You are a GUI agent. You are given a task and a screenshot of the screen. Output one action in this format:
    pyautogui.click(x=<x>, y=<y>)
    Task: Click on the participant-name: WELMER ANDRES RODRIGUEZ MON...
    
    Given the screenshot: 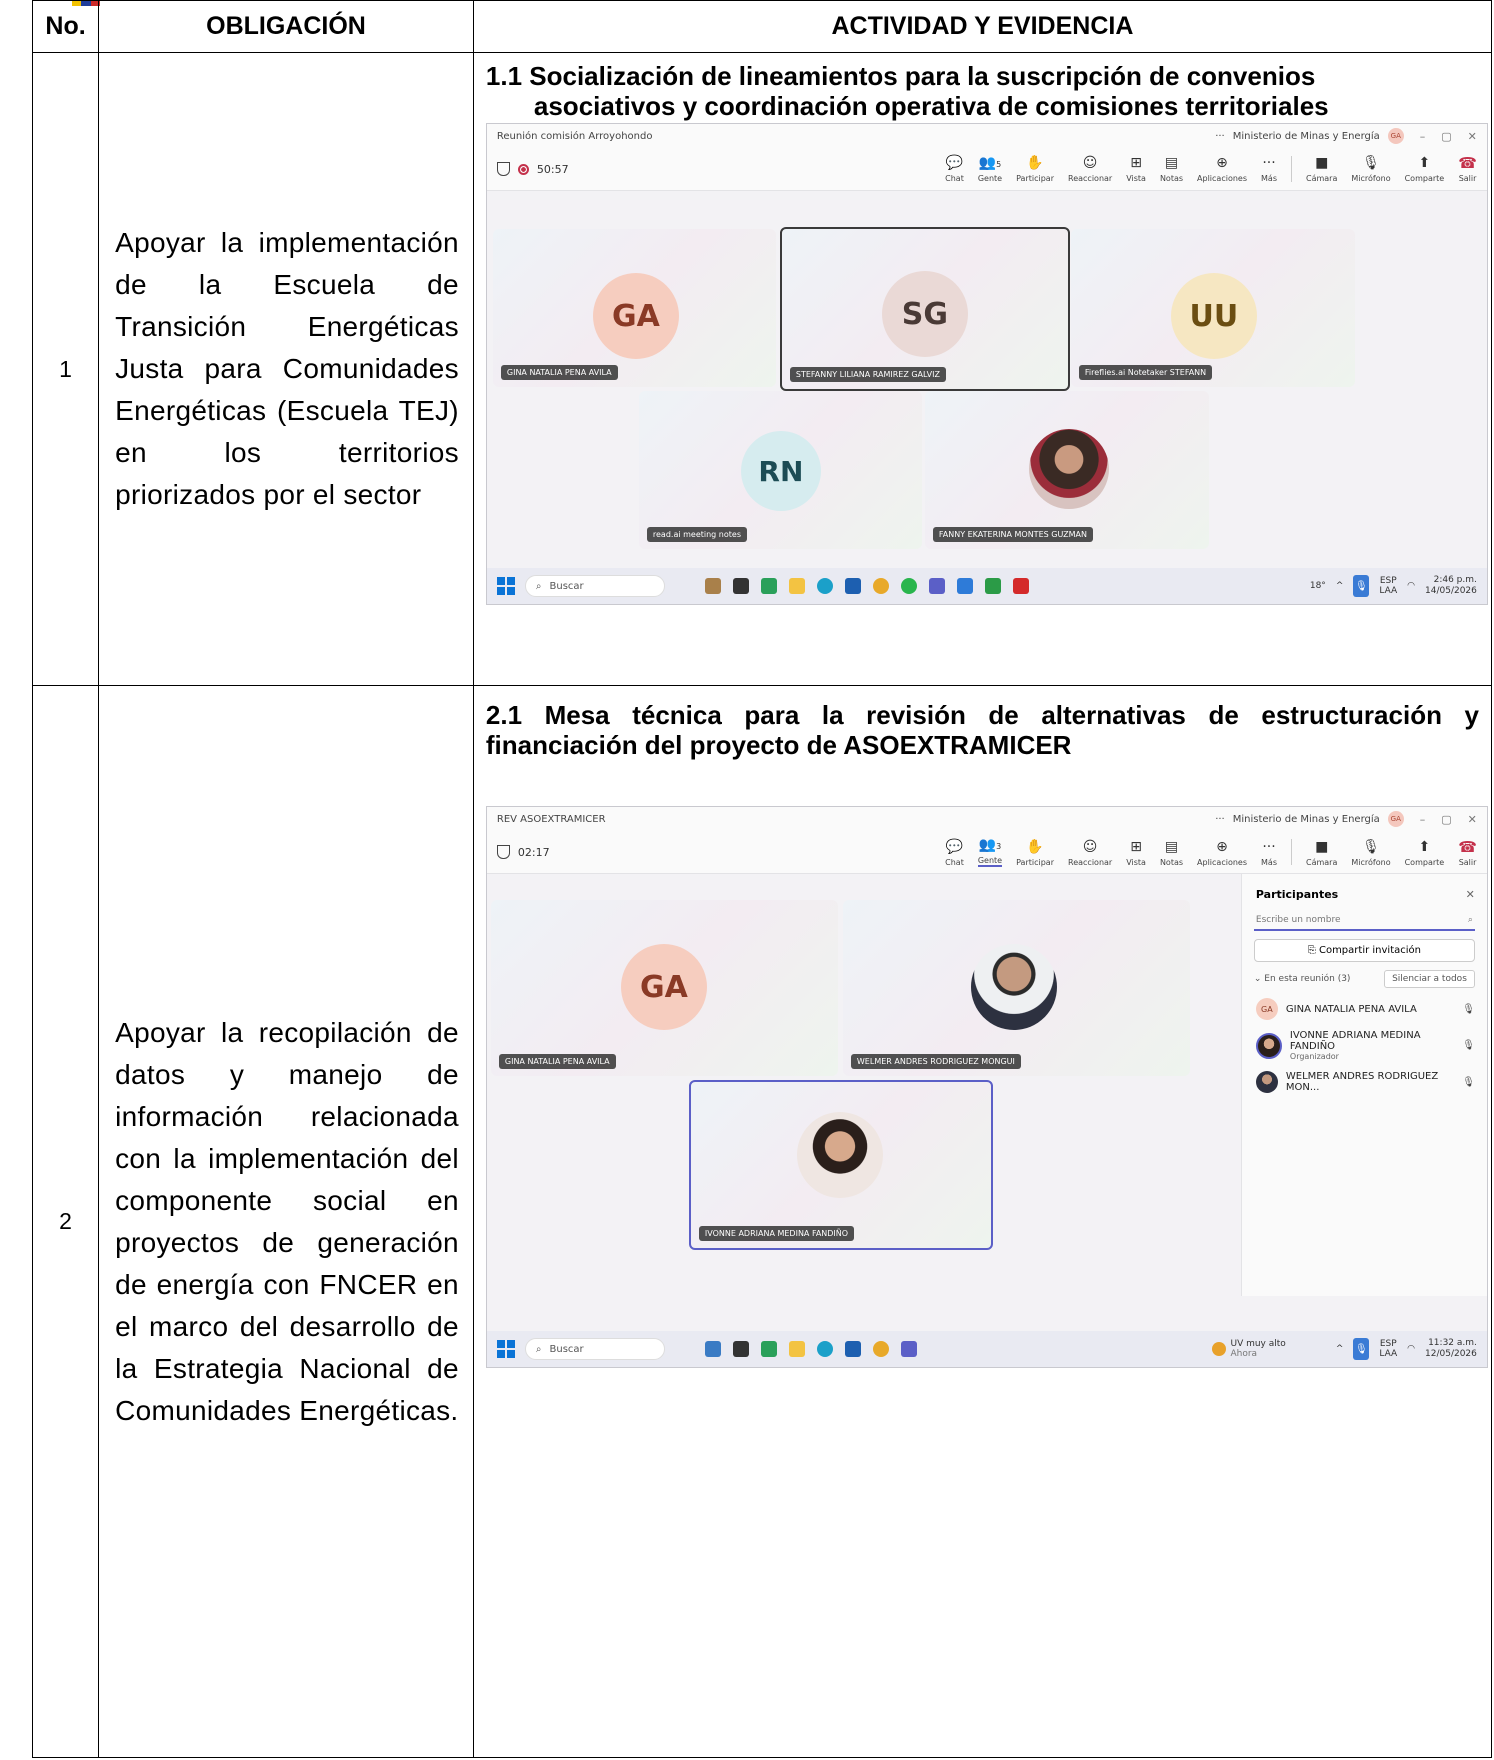 What is the action you would take?
    pyautogui.click(x=1362, y=1082)
    